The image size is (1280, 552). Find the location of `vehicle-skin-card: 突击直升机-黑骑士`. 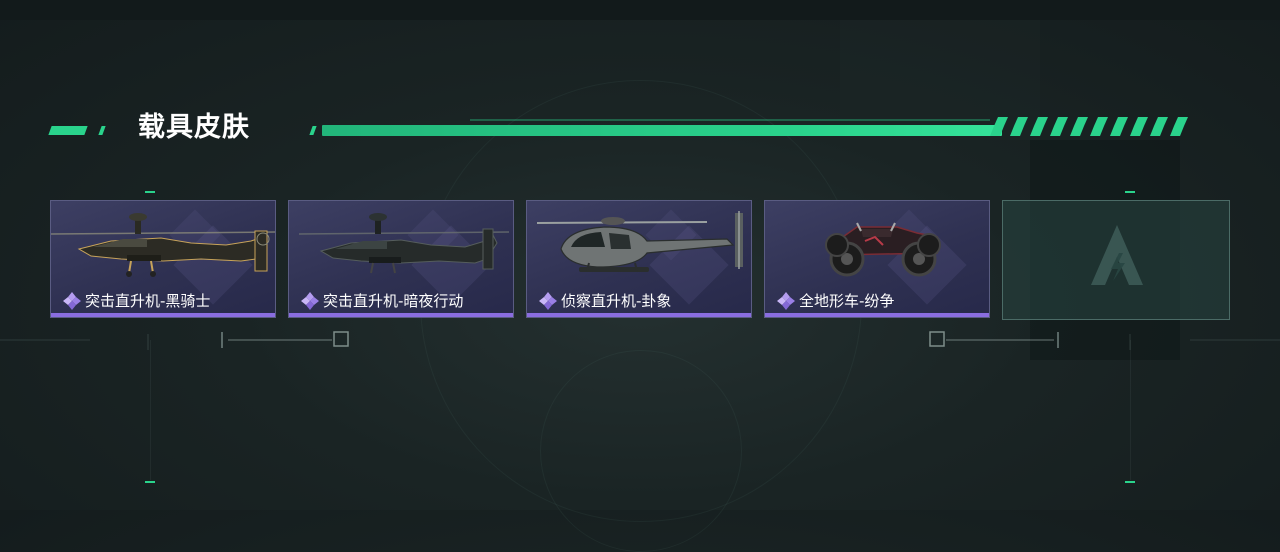

vehicle-skin-card: 突击直升机-黑骑士 is located at coordinates (163, 259).